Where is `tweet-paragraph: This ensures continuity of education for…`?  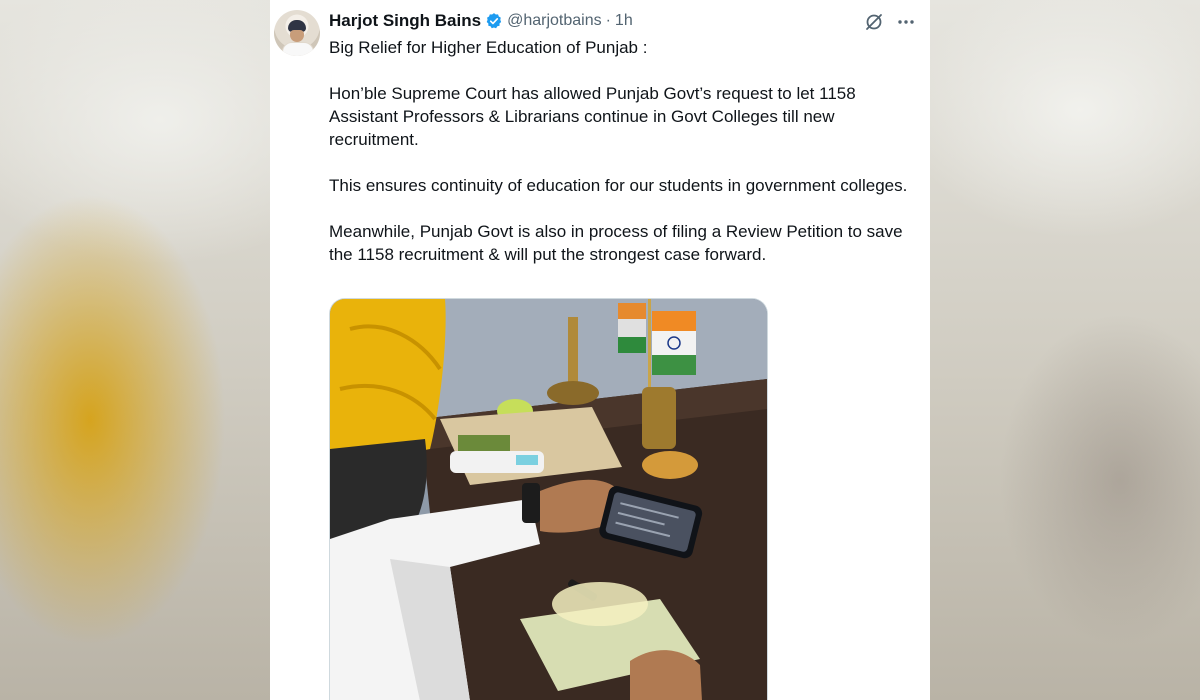
tweet-paragraph: This ensures continuity of education for… is located at coordinates (618, 185).